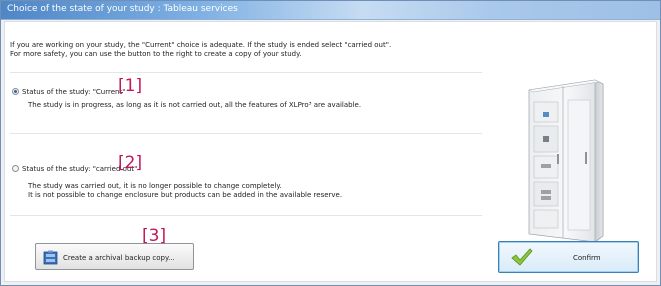 The width and height of the screenshot is (661, 286). I want to click on confirm-label: Confirm, so click(587, 258).